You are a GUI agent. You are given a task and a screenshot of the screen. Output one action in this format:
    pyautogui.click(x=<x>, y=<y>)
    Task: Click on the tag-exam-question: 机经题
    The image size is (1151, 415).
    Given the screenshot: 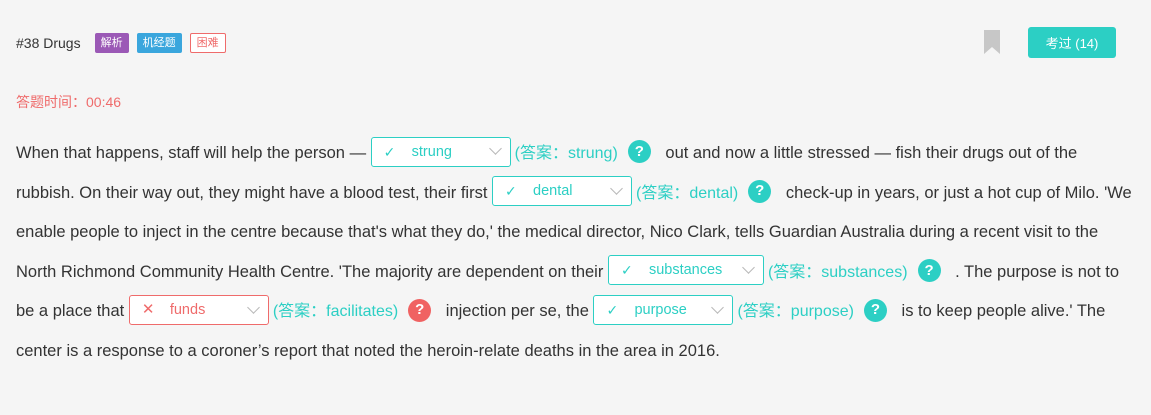 What is the action you would take?
    pyautogui.click(x=159, y=43)
    